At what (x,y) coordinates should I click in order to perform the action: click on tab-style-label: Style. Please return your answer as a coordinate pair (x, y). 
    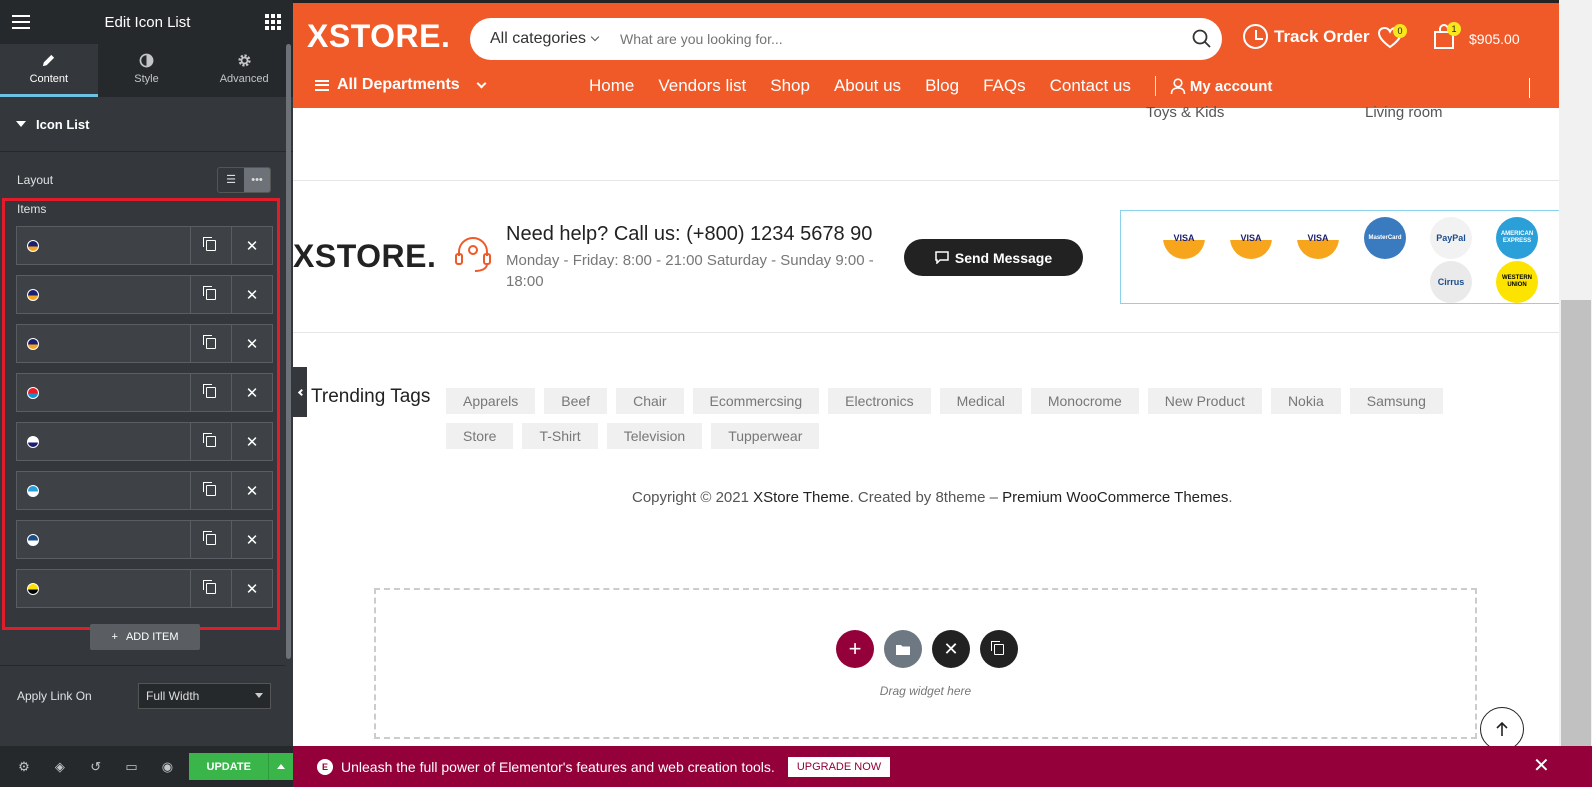
    Looking at the image, I should click on (146, 79).